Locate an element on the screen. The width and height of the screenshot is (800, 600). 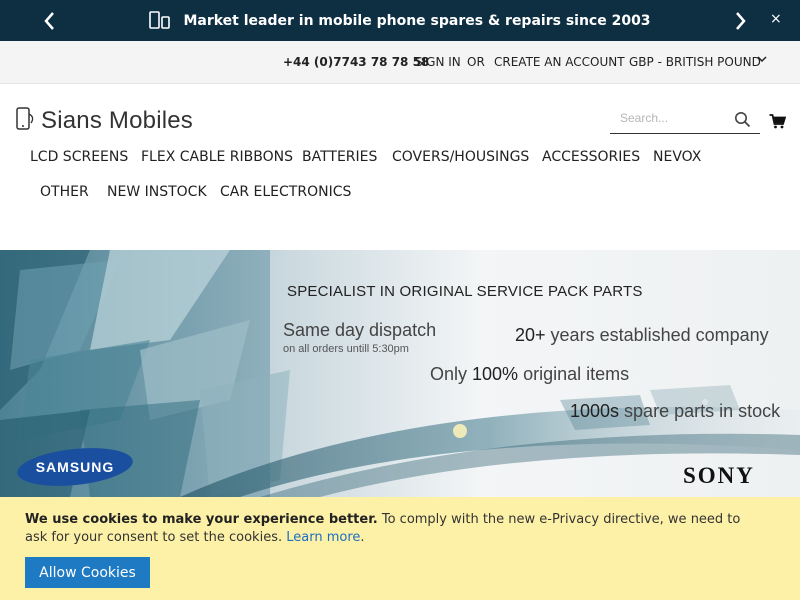
or-separator: OR is located at coordinates (476, 62).